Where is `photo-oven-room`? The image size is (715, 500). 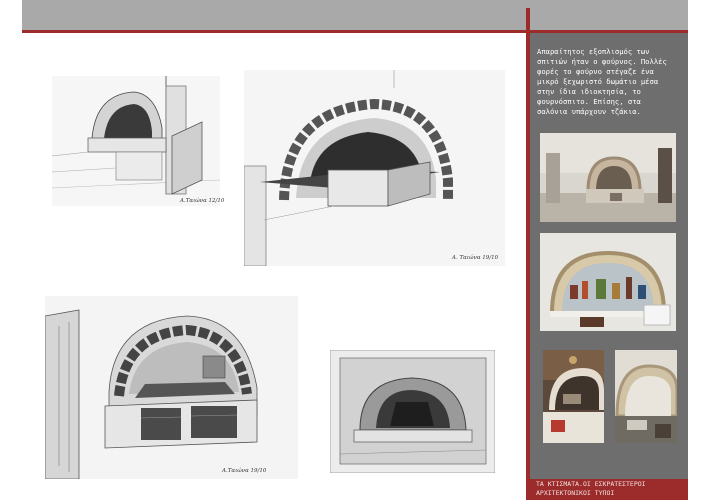 photo-oven-room is located at coordinates (608, 177).